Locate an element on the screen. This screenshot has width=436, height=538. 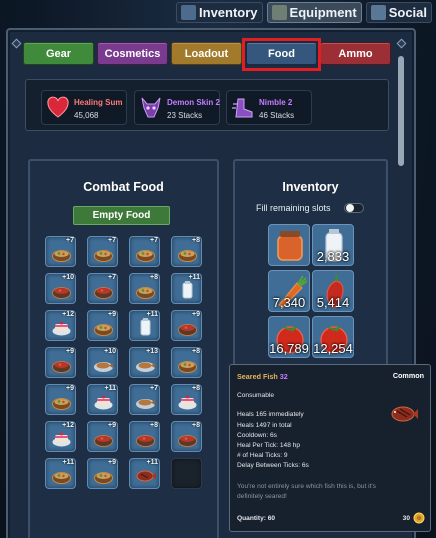
tab-label: Ammo is located at coordinates (355, 53).